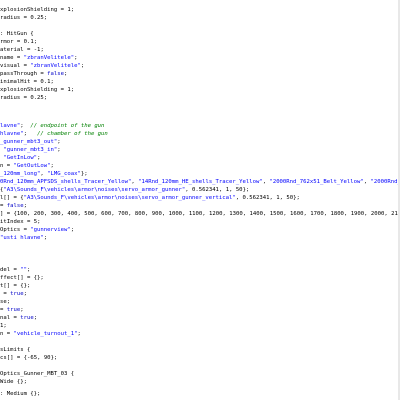  I want to click on code-token: hlavne", so click(12, 134).